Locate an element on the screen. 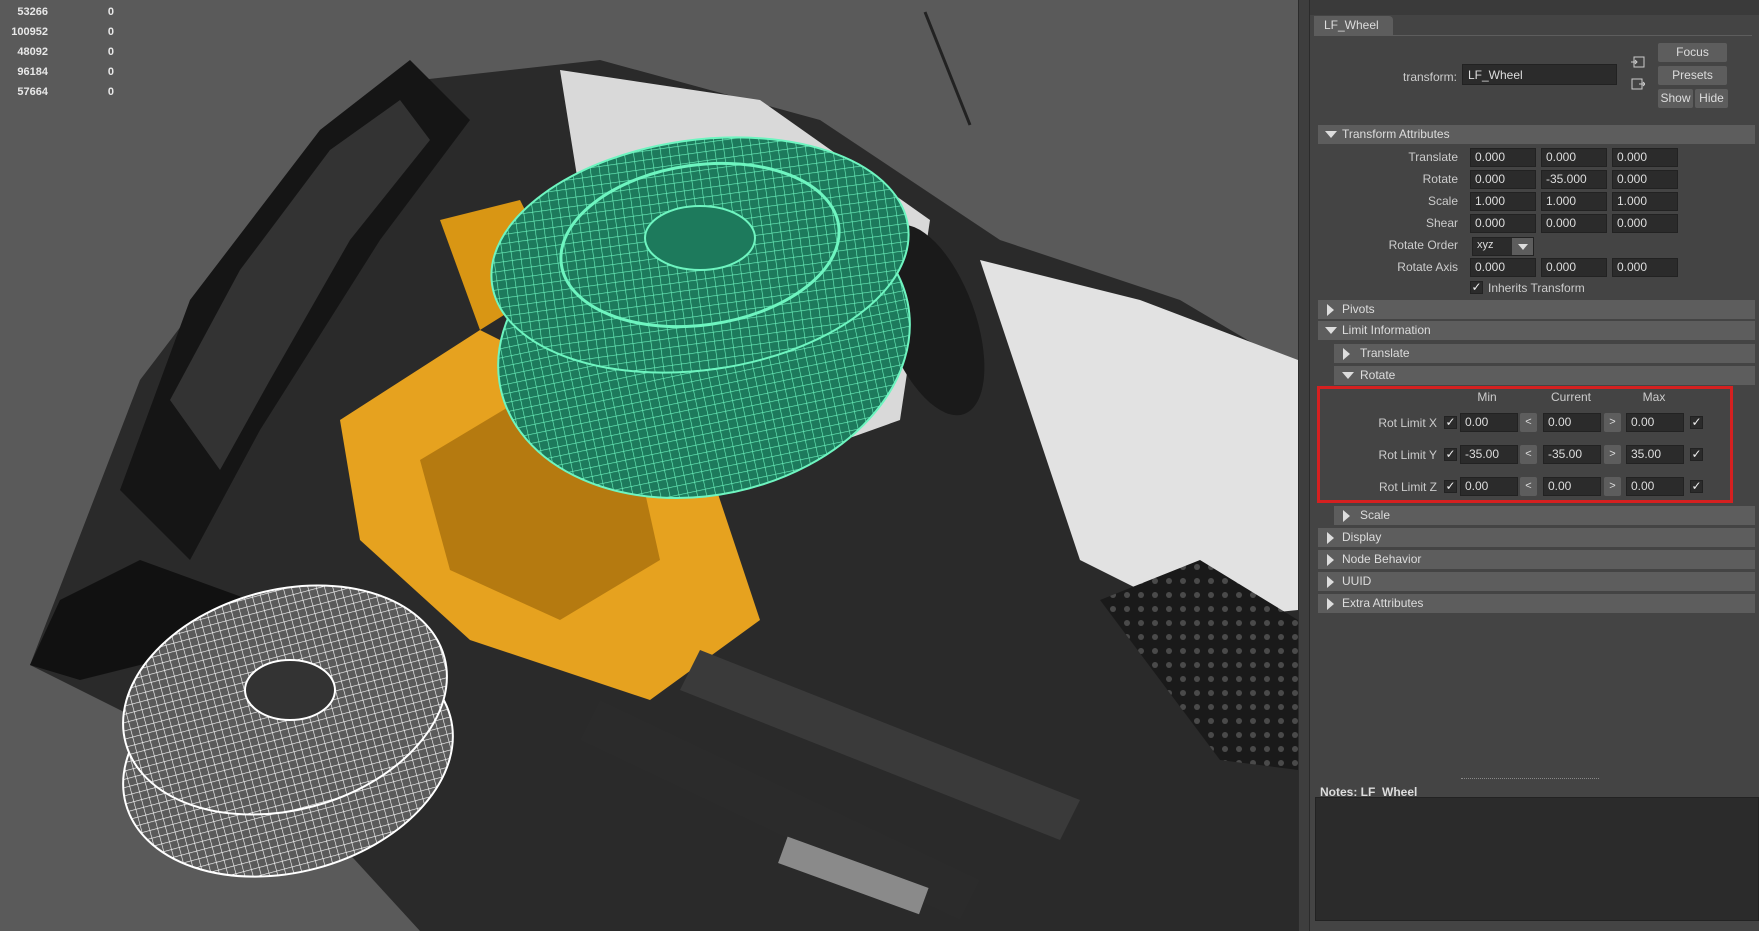 The width and height of the screenshot is (1759, 931). hud-row: 48092 0 is located at coordinates (59, 52).